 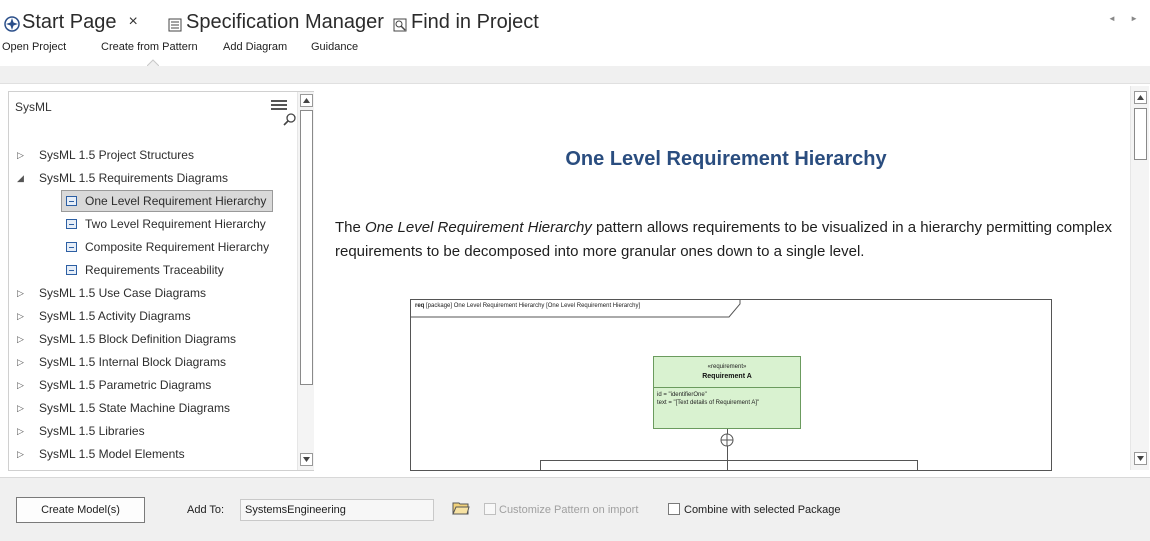 What do you see at coordinates (726, 159) in the screenshot?
I see `pattern-title: One Level Requirement Hierarchy` at bounding box center [726, 159].